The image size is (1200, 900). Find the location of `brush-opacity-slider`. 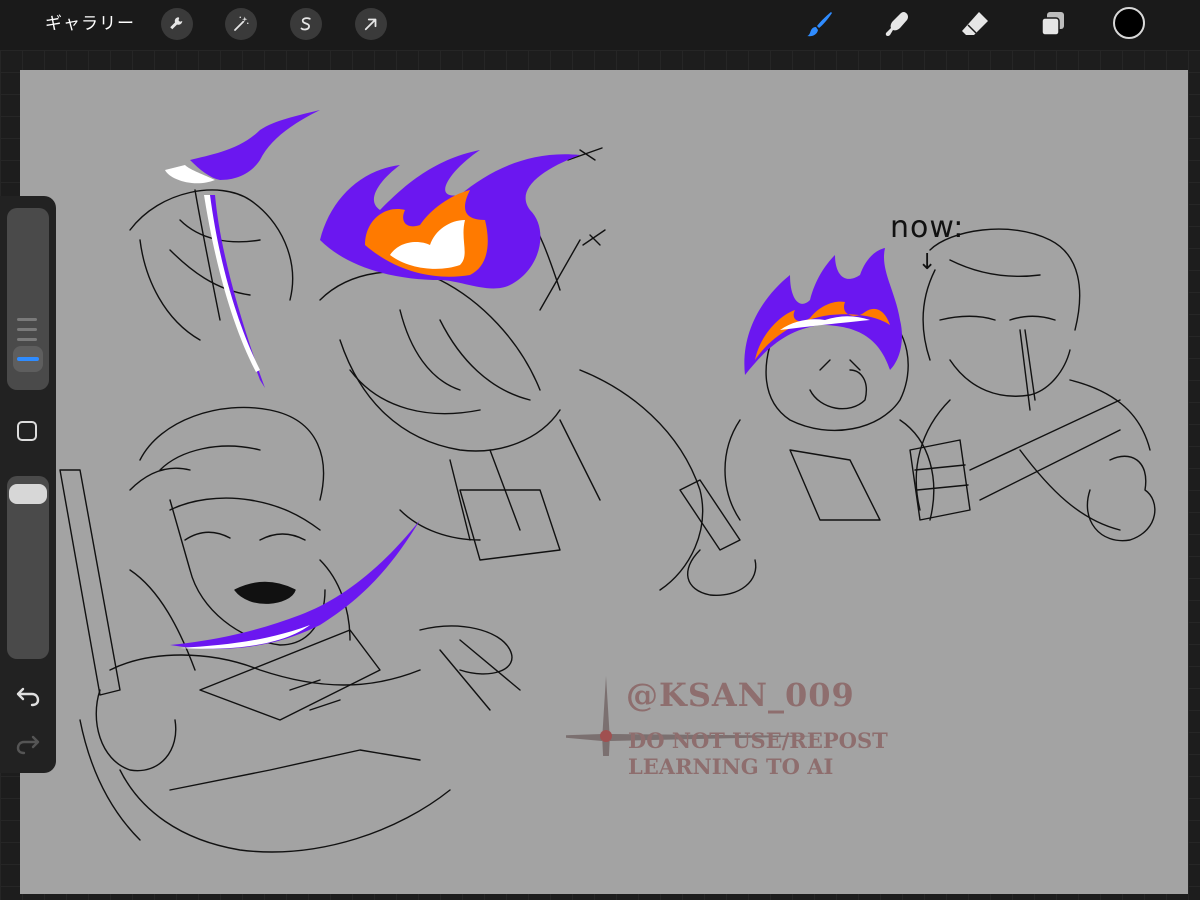

brush-opacity-slider is located at coordinates (28, 567).